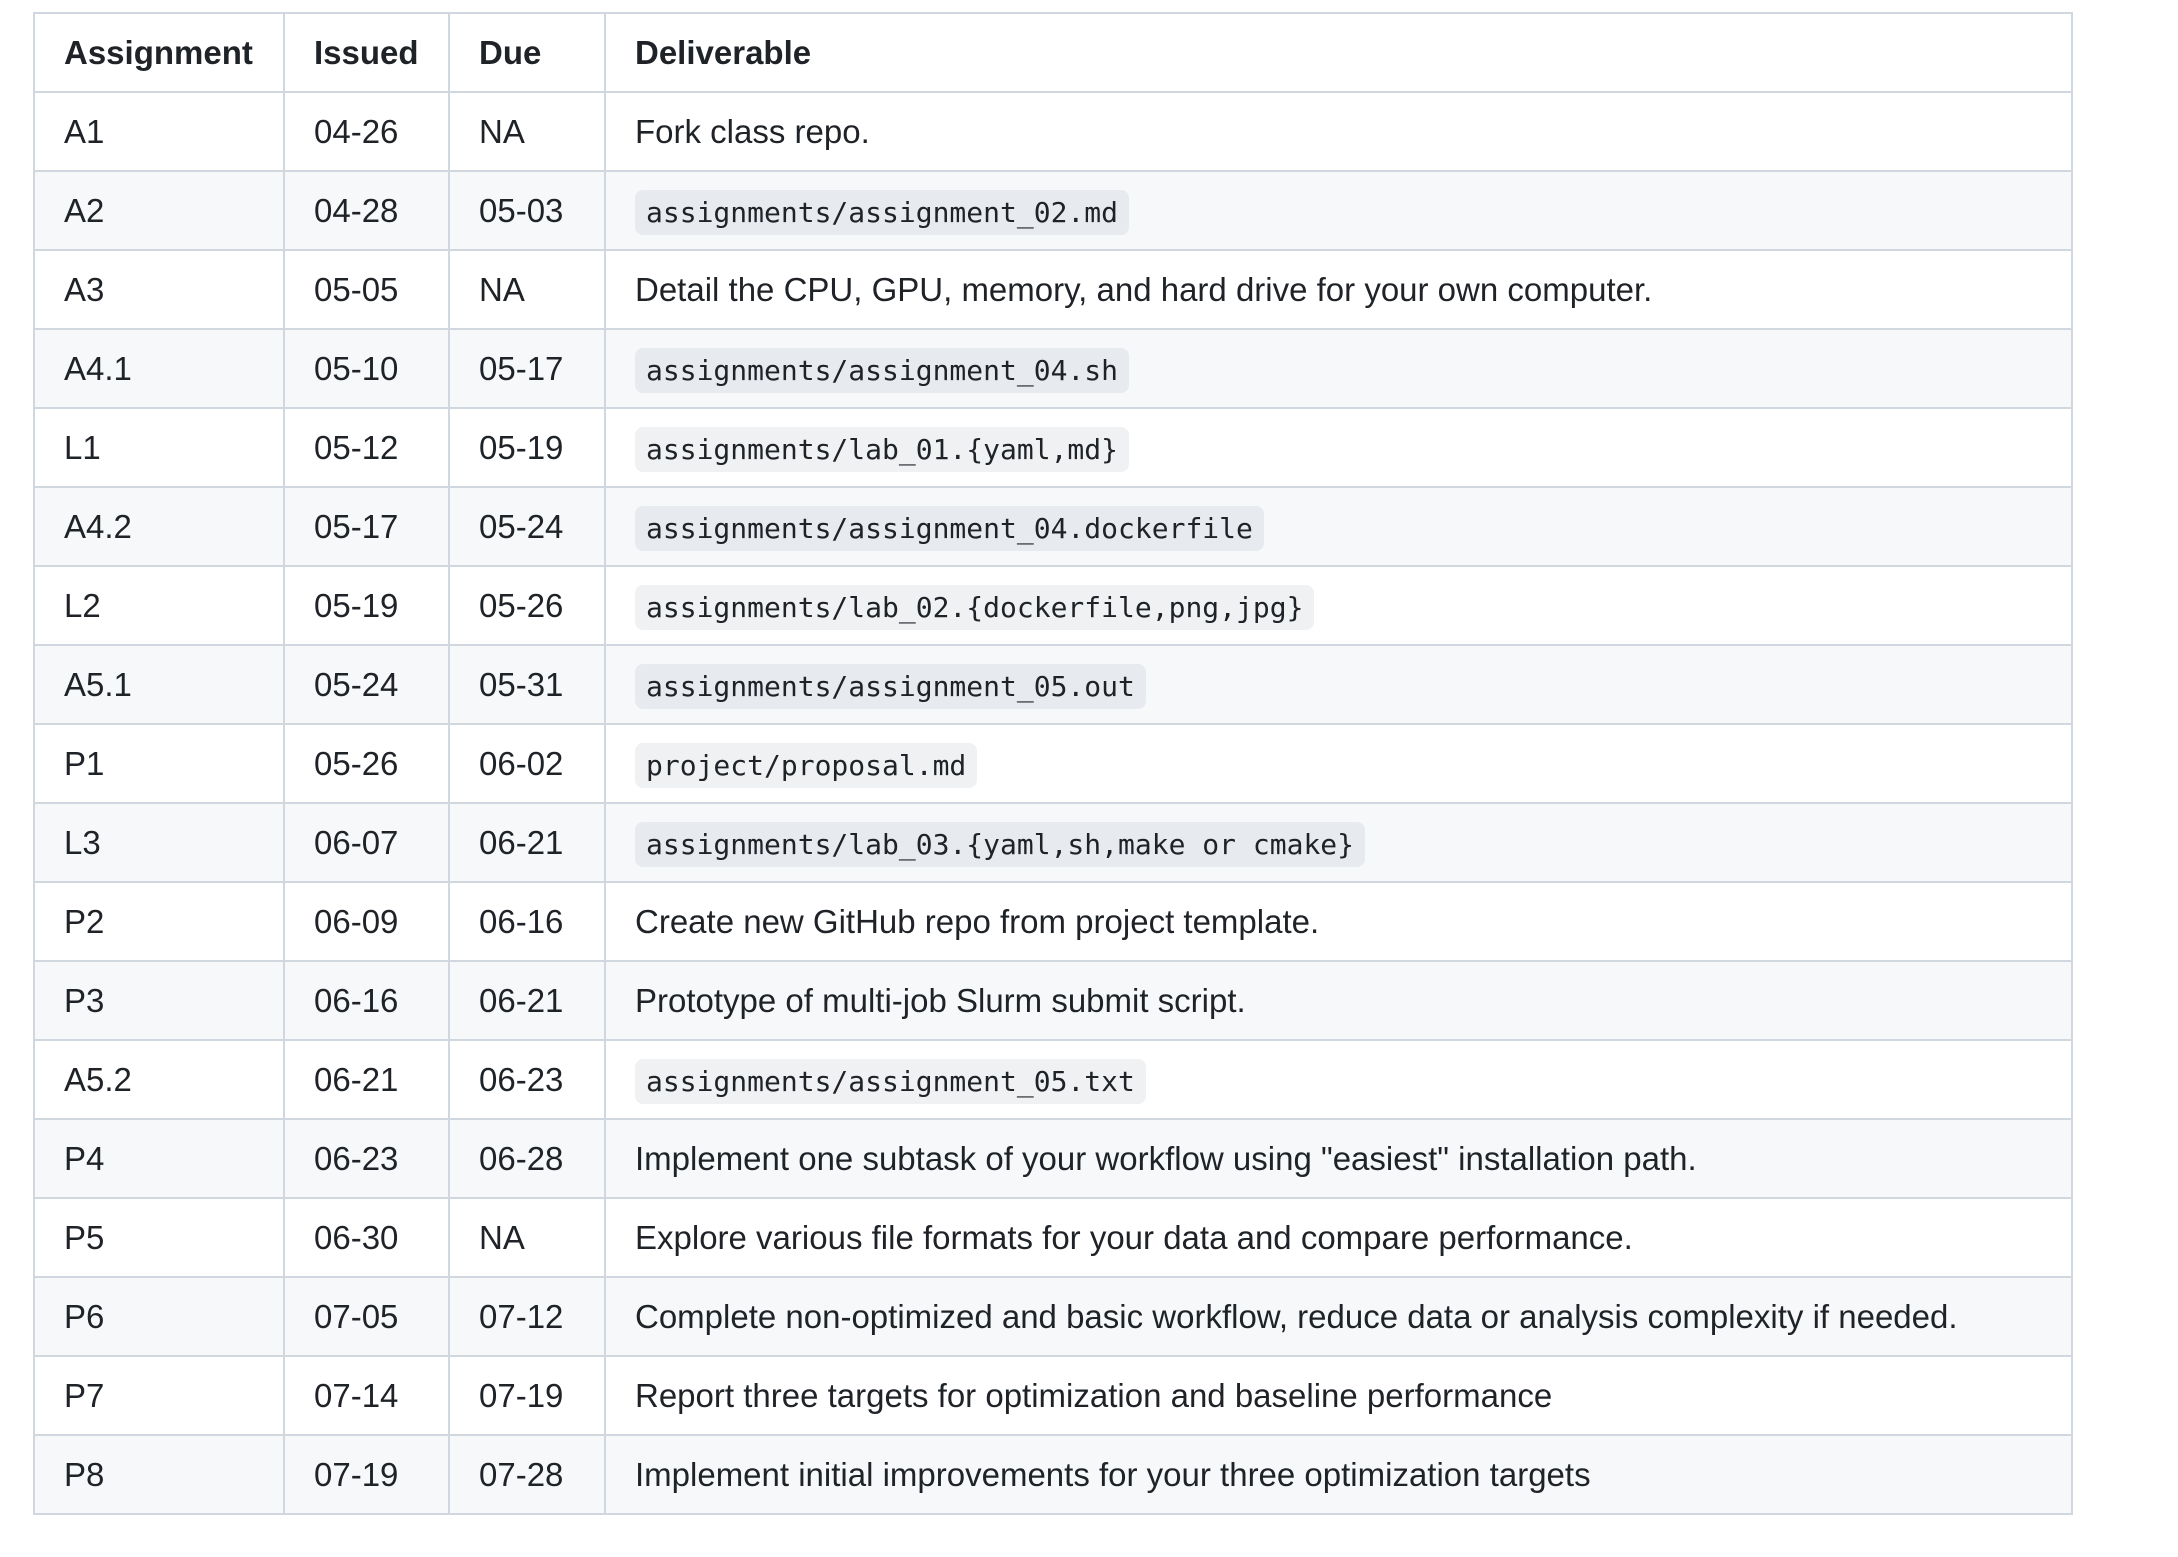 This screenshot has width=2178, height=1557. I want to click on assignment-cell: A5.2, so click(159, 1079).